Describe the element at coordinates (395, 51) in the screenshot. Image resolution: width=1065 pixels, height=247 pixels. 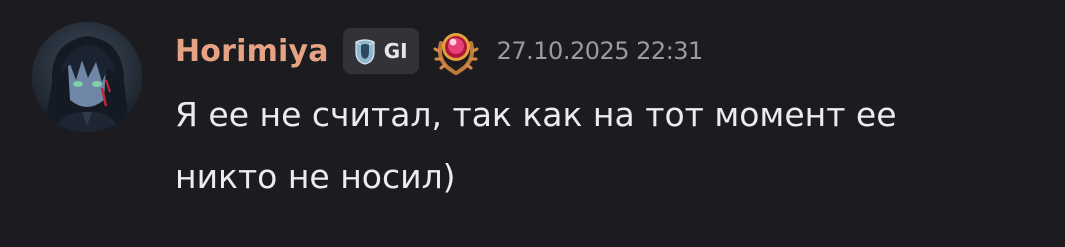
I see `server-tag-label: GI` at that location.